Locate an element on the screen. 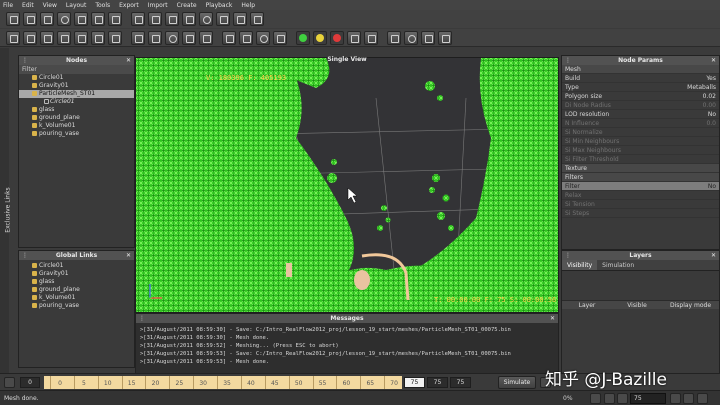 Image resolution: width=720 pixels, height=405 pixels. node-item: ground_plane is located at coordinates (76, 118).